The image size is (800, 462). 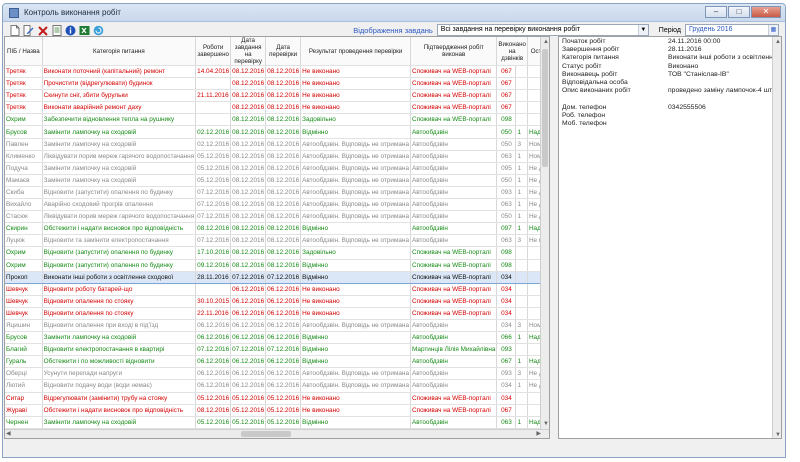 I want to click on new-doc-icon, so click(x=14, y=30).